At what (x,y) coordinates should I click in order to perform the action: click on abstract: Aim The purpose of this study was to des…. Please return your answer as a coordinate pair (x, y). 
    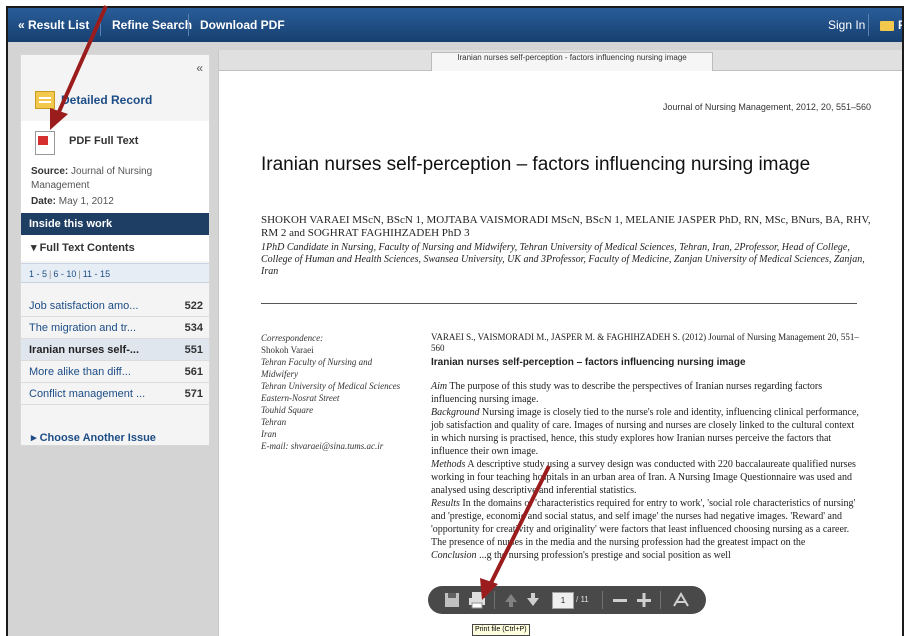
    Looking at the image, I should click on (646, 471).